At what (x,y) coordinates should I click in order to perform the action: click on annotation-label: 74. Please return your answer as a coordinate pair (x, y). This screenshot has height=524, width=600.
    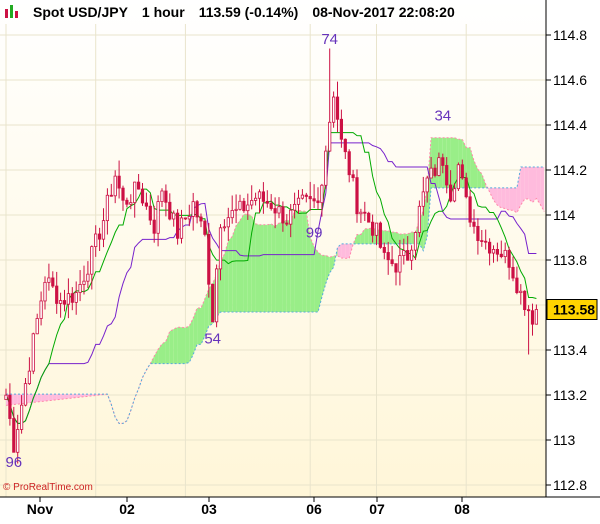
    Looking at the image, I should click on (329, 39).